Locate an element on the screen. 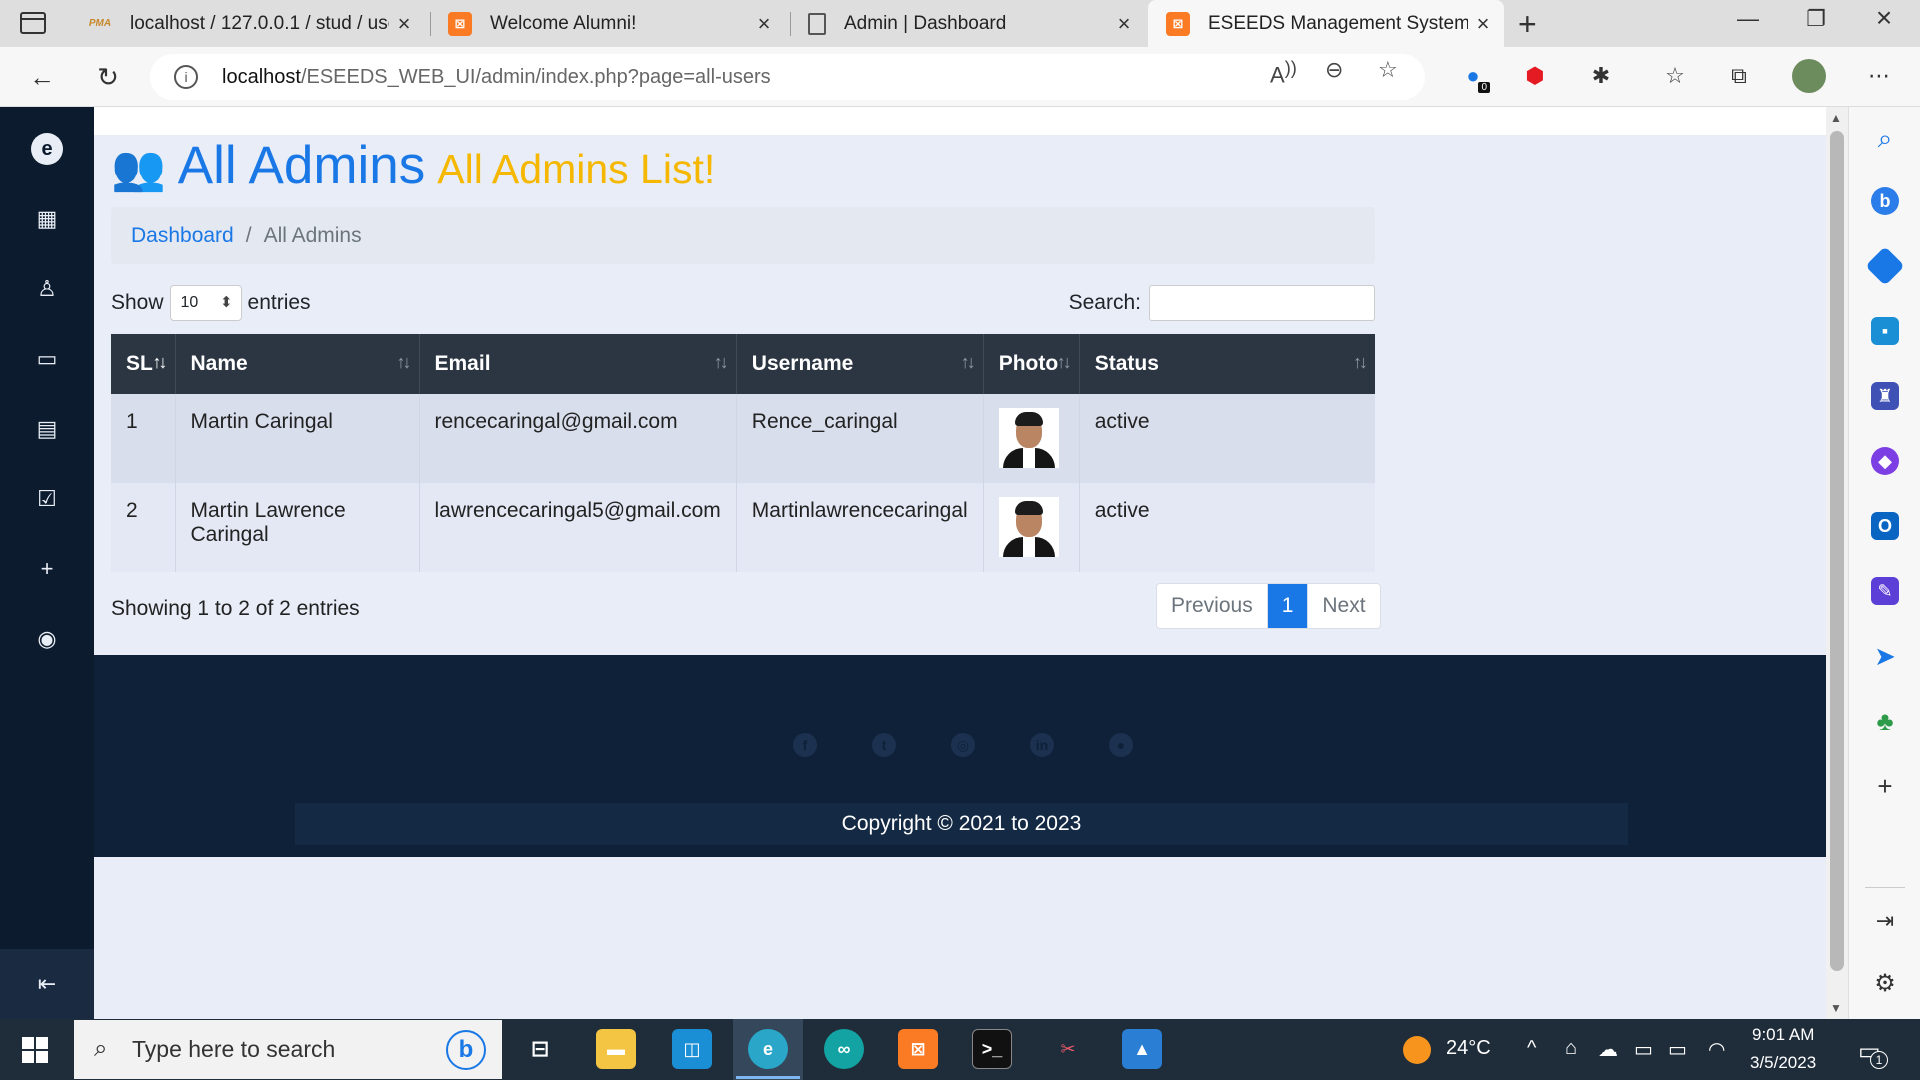  info-icon: i is located at coordinates (186, 77).